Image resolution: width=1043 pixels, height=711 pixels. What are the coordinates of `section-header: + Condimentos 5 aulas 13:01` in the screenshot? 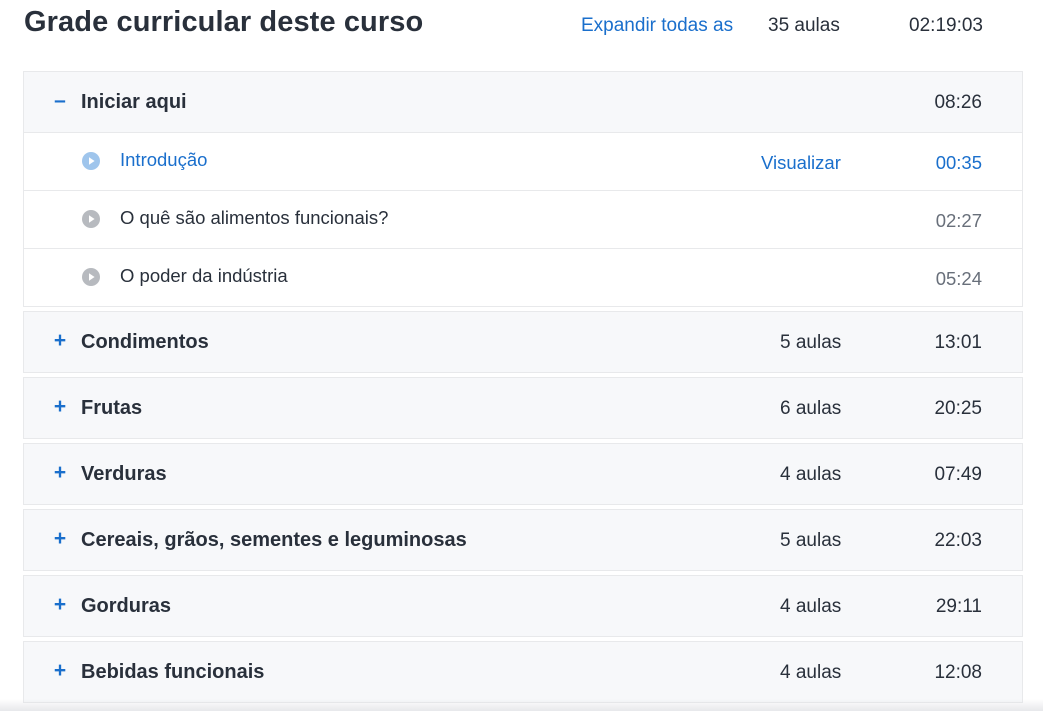 It's located at (523, 342).